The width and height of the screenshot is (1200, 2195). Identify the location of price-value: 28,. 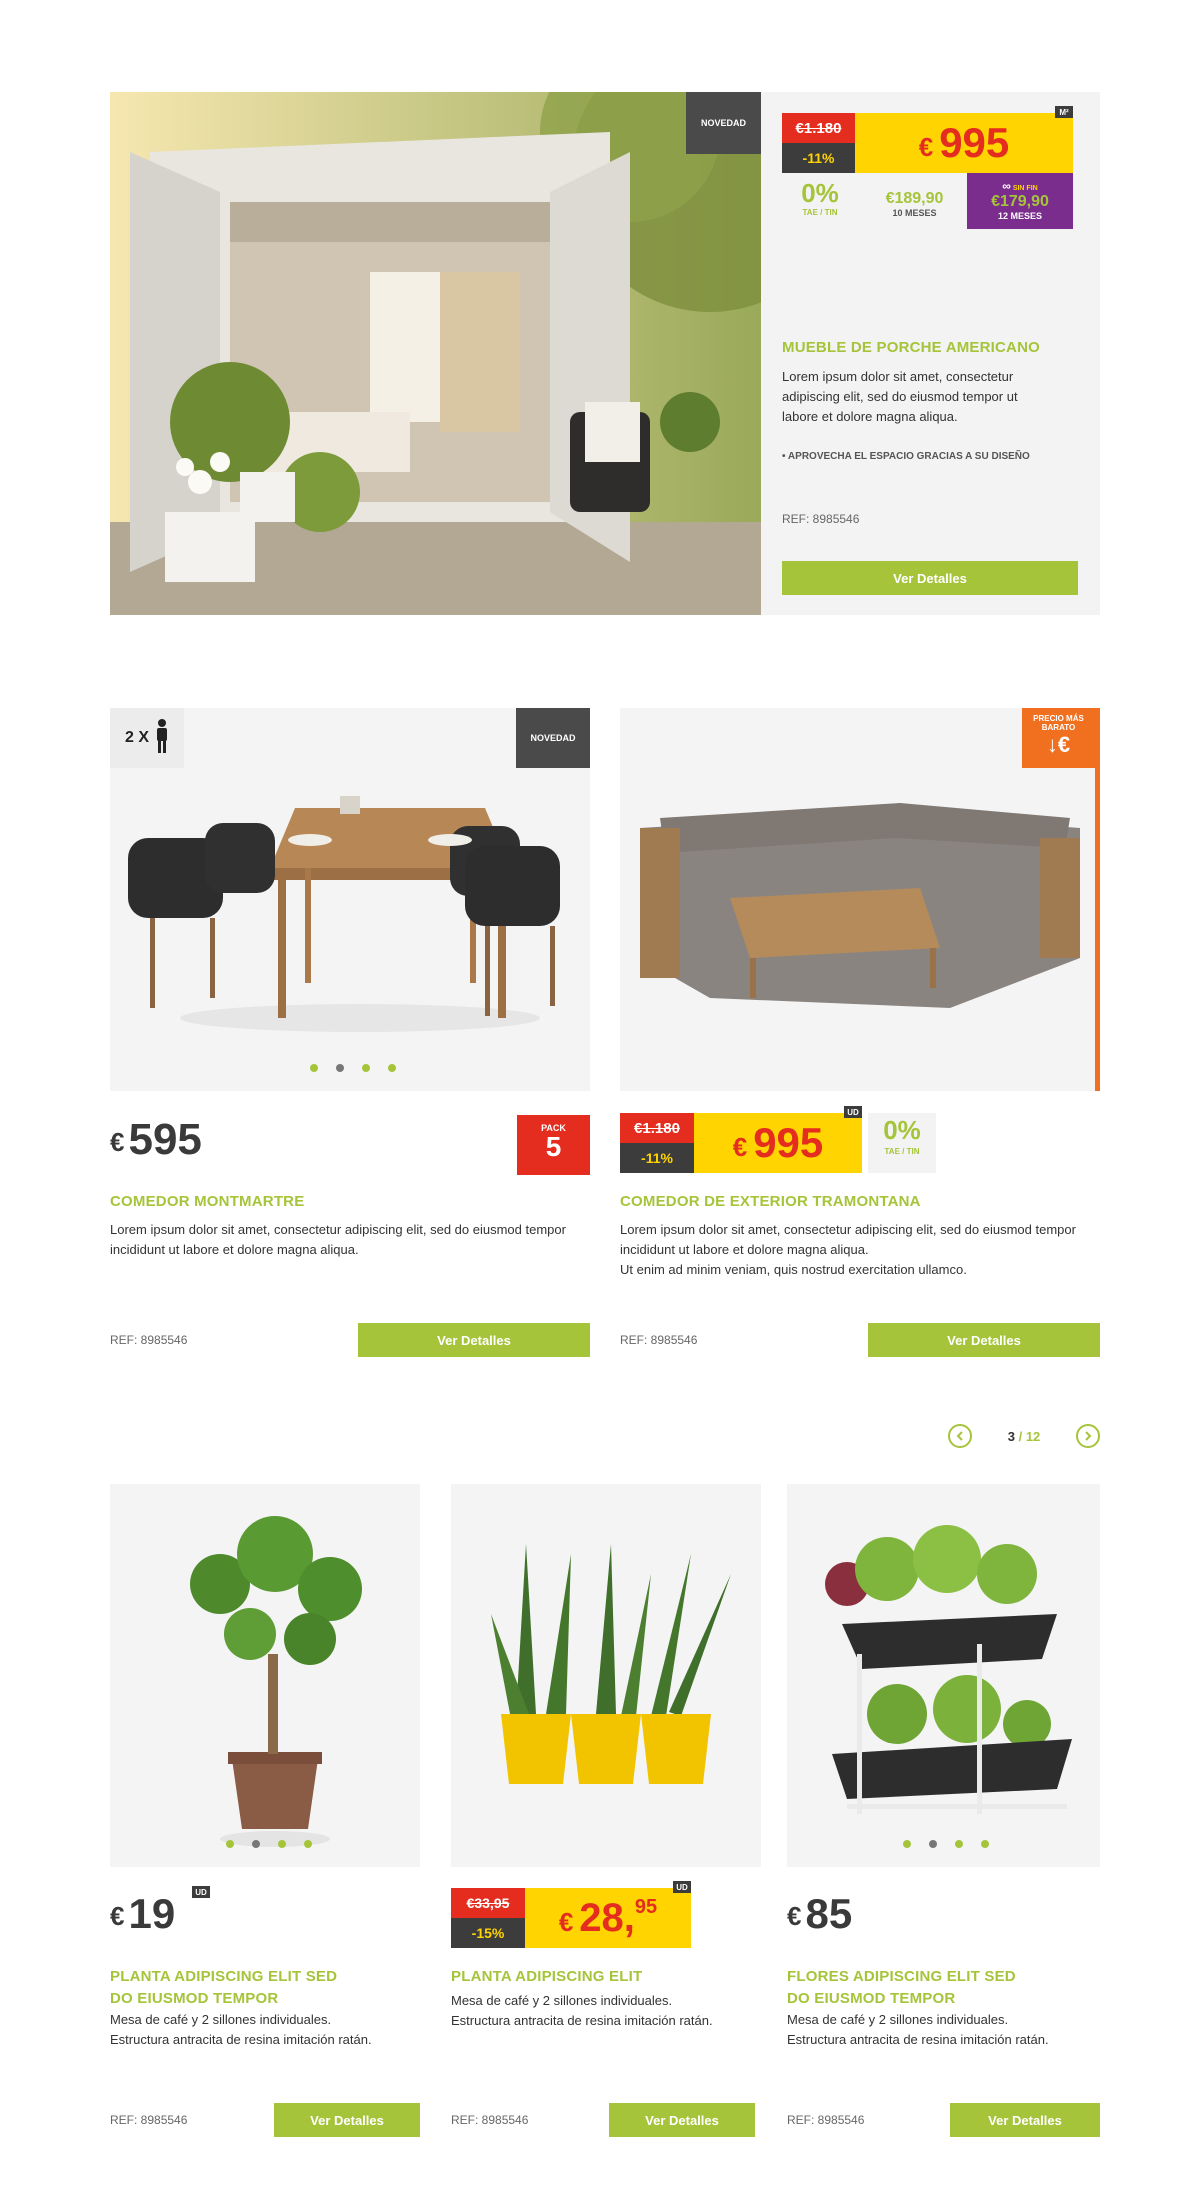
(607, 1917).